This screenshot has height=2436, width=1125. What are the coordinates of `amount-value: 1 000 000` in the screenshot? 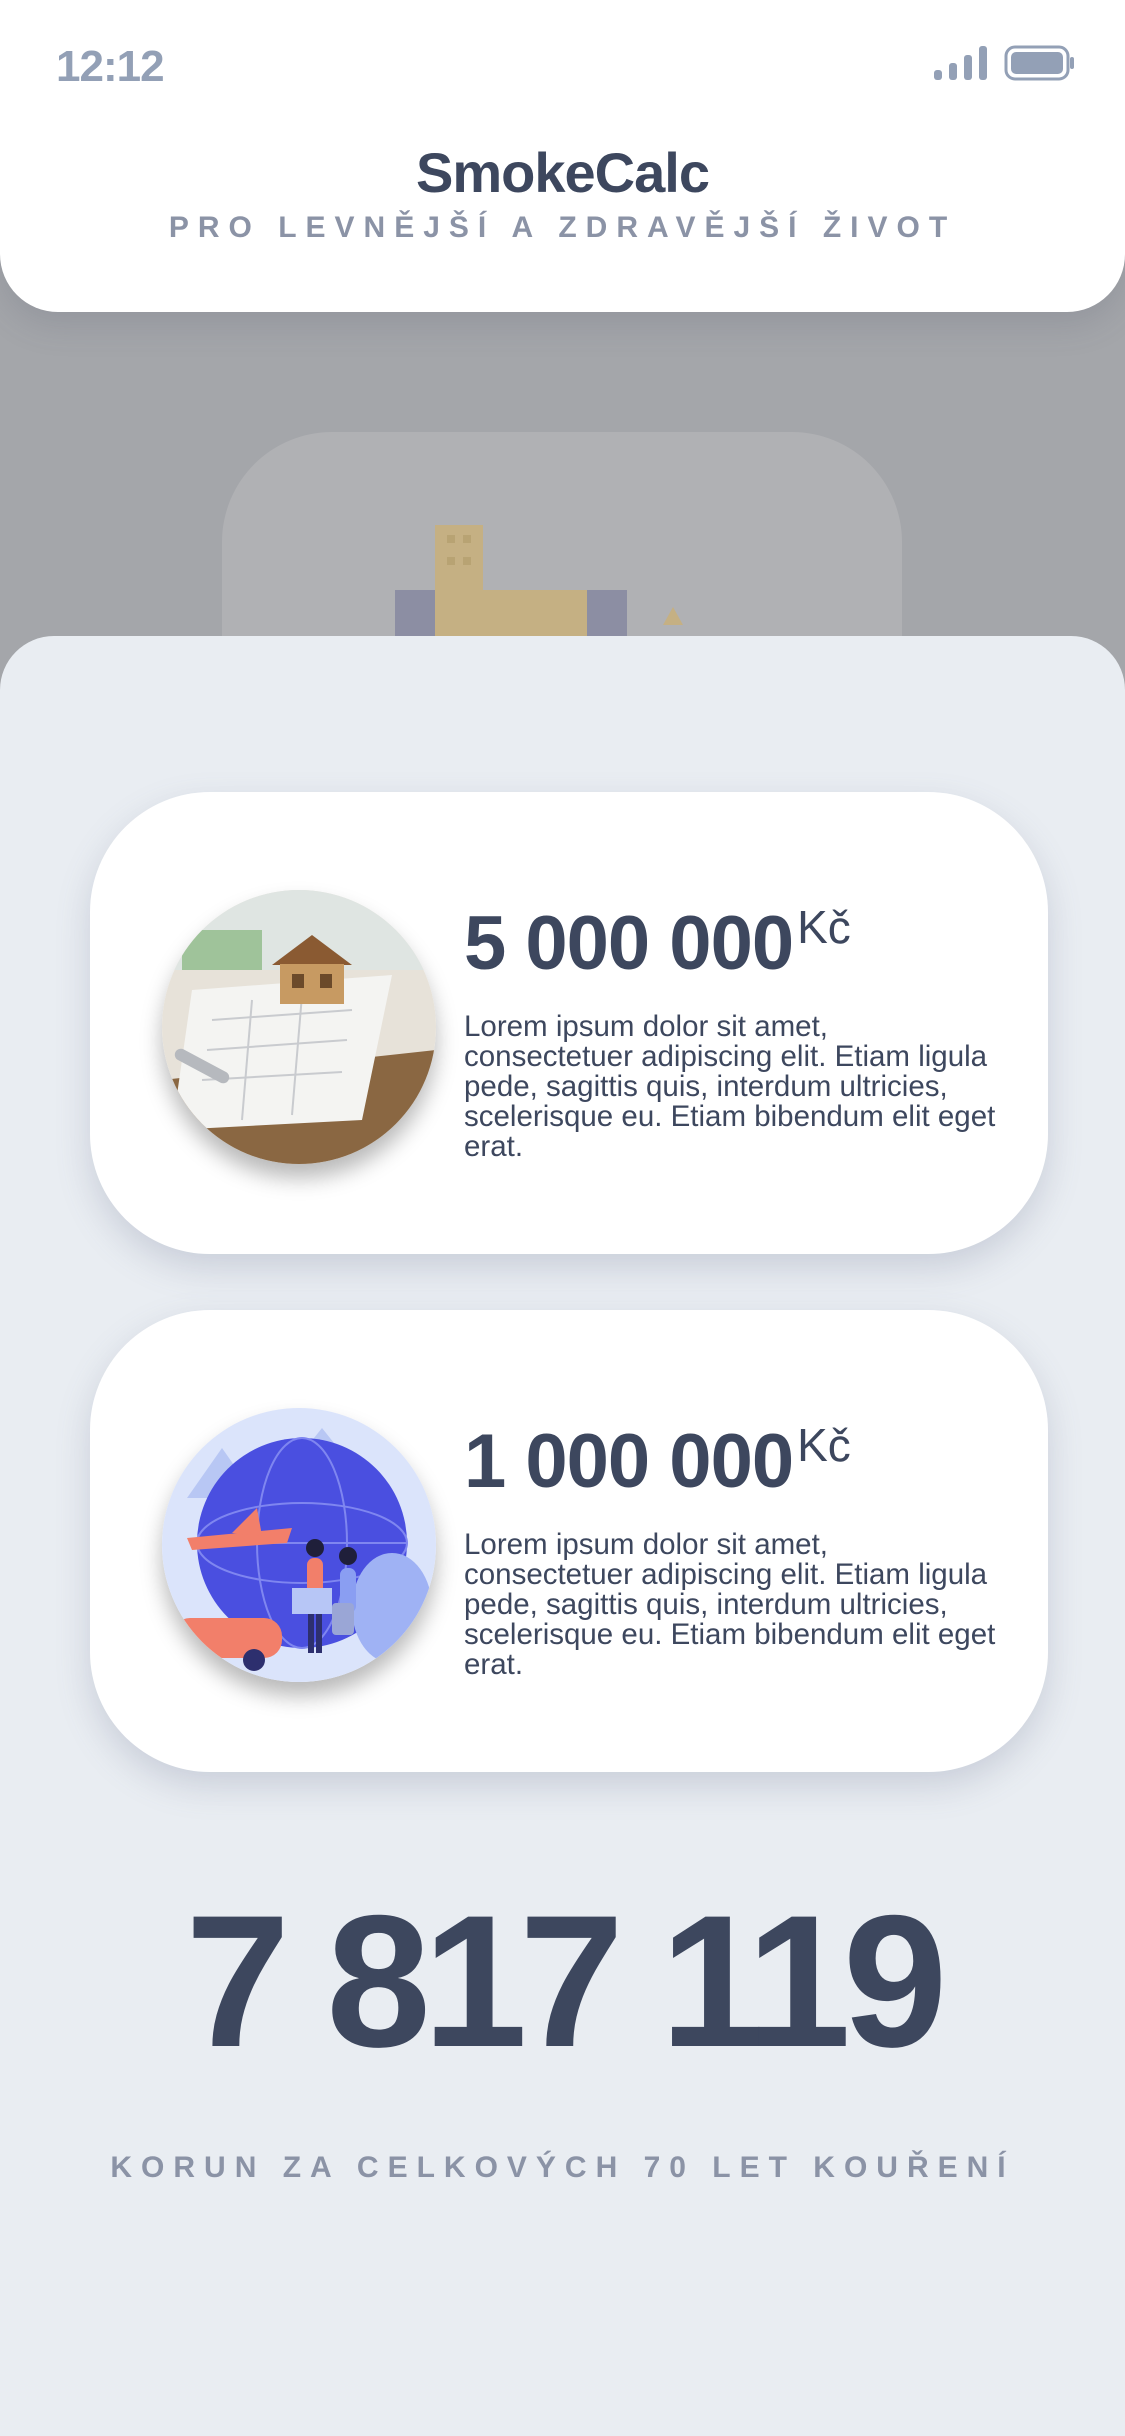 It's located at (629, 1461).